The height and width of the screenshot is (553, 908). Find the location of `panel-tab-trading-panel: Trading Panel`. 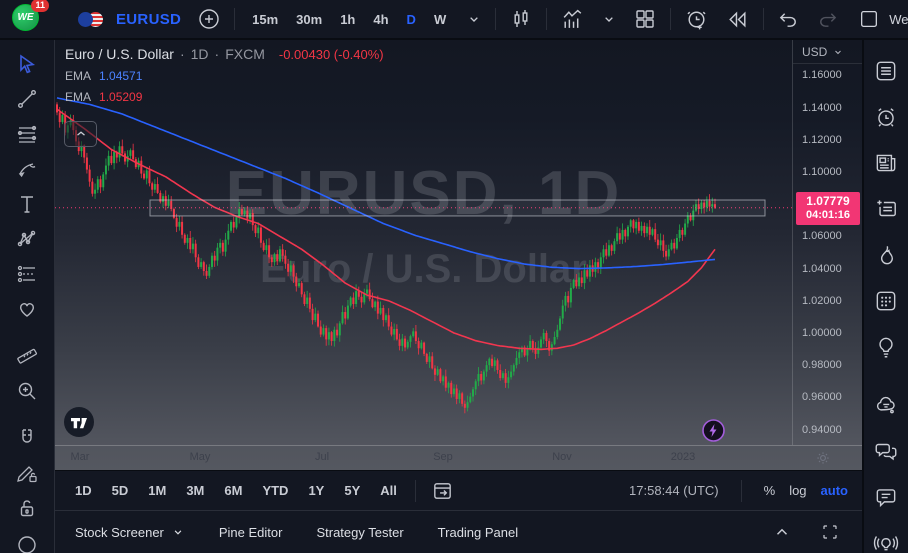

panel-tab-trading-panel: Trading Panel is located at coordinates (478, 532).